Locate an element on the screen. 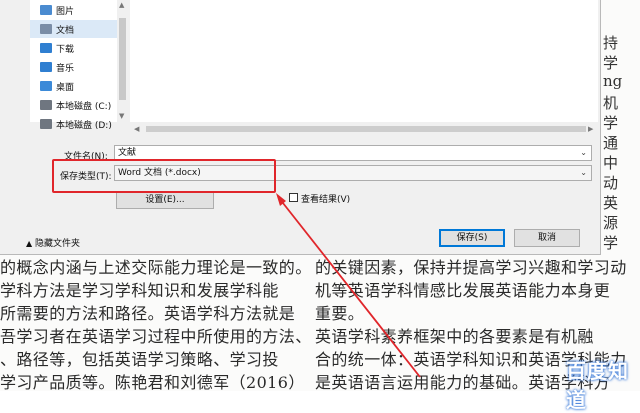 Image resolution: width=640 pixels, height=413 pixels. file-list-horizontal-scrollbar: ◀ ▶ is located at coordinates (364, 129).